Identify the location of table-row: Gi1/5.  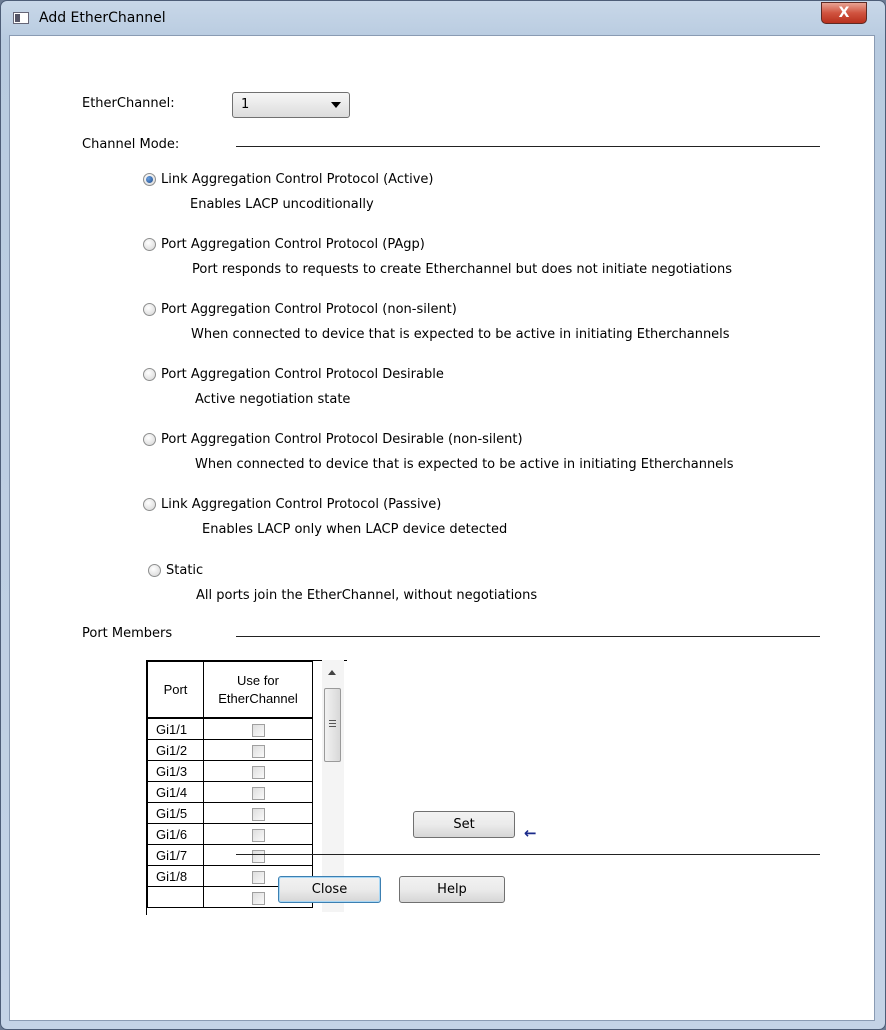
(230, 813).